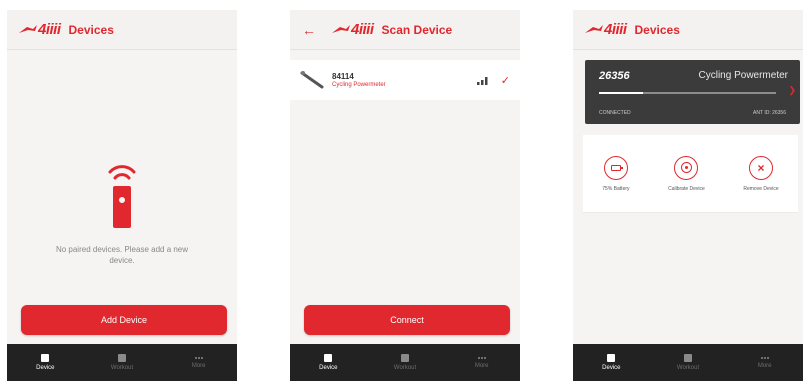 This screenshot has height=381, width=803. Describe the element at coordinates (312, 80) in the screenshot. I see `crank-sensor-icon` at that location.